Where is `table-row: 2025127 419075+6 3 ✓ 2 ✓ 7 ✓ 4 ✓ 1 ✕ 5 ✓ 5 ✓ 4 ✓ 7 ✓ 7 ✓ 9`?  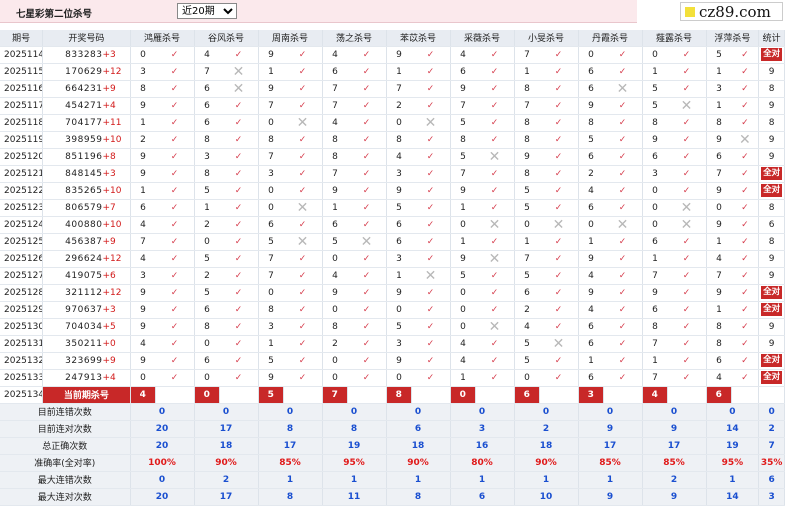 table-row: 2025127 419075+6 3 ✓ 2 ✓ 7 ✓ 4 ✓ 1 ✕ 5 ✓ 5 ✓ 4 ✓ 7 ✓ 7 ✓ 9 is located at coordinates (392, 276).